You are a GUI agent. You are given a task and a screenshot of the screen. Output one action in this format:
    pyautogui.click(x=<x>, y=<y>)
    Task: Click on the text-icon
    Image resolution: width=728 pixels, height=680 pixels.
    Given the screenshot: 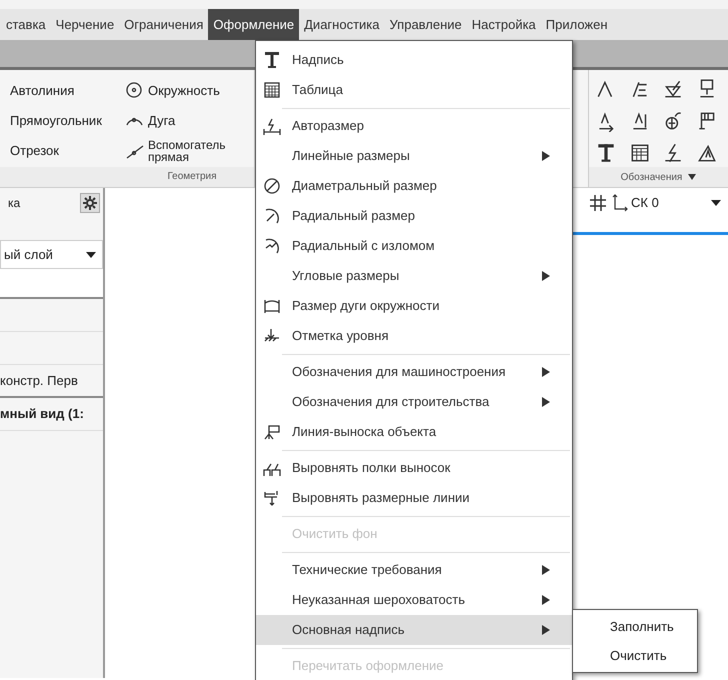 What is the action you would take?
    pyautogui.click(x=272, y=60)
    